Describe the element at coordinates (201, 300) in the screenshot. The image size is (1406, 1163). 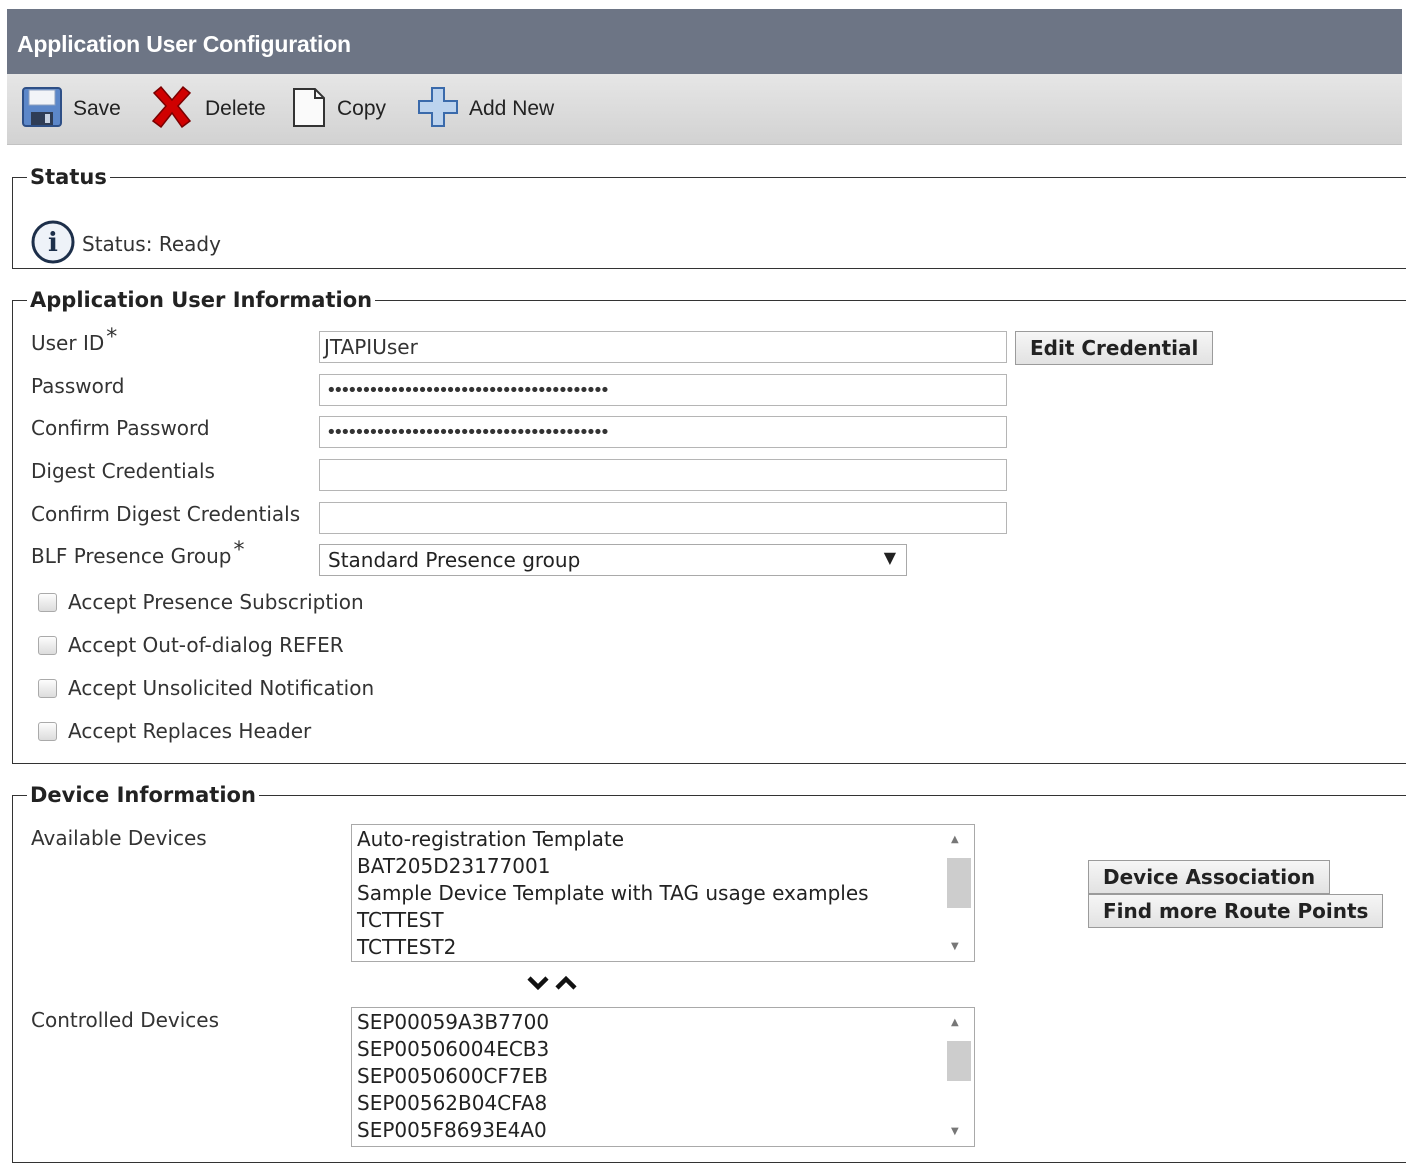
I see `application-user-legend: Application User Information` at that location.